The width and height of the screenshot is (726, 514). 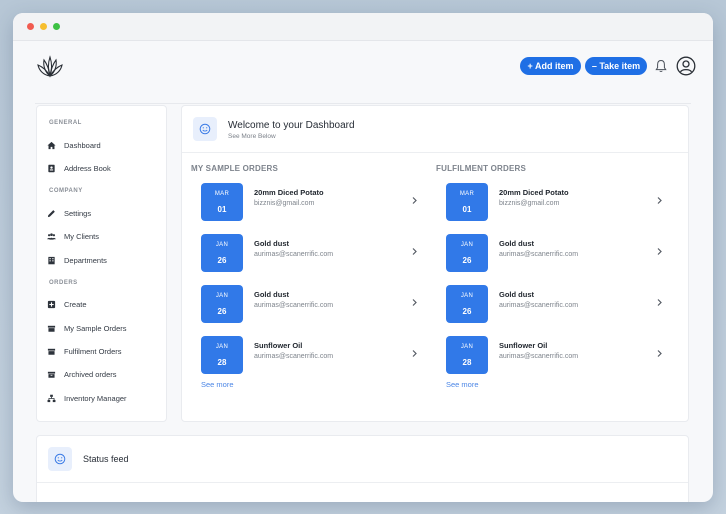 What do you see at coordinates (363, 72) in the screenshot?
I see `app-header: + Add item – Take item` at bounding box center [363, 72].